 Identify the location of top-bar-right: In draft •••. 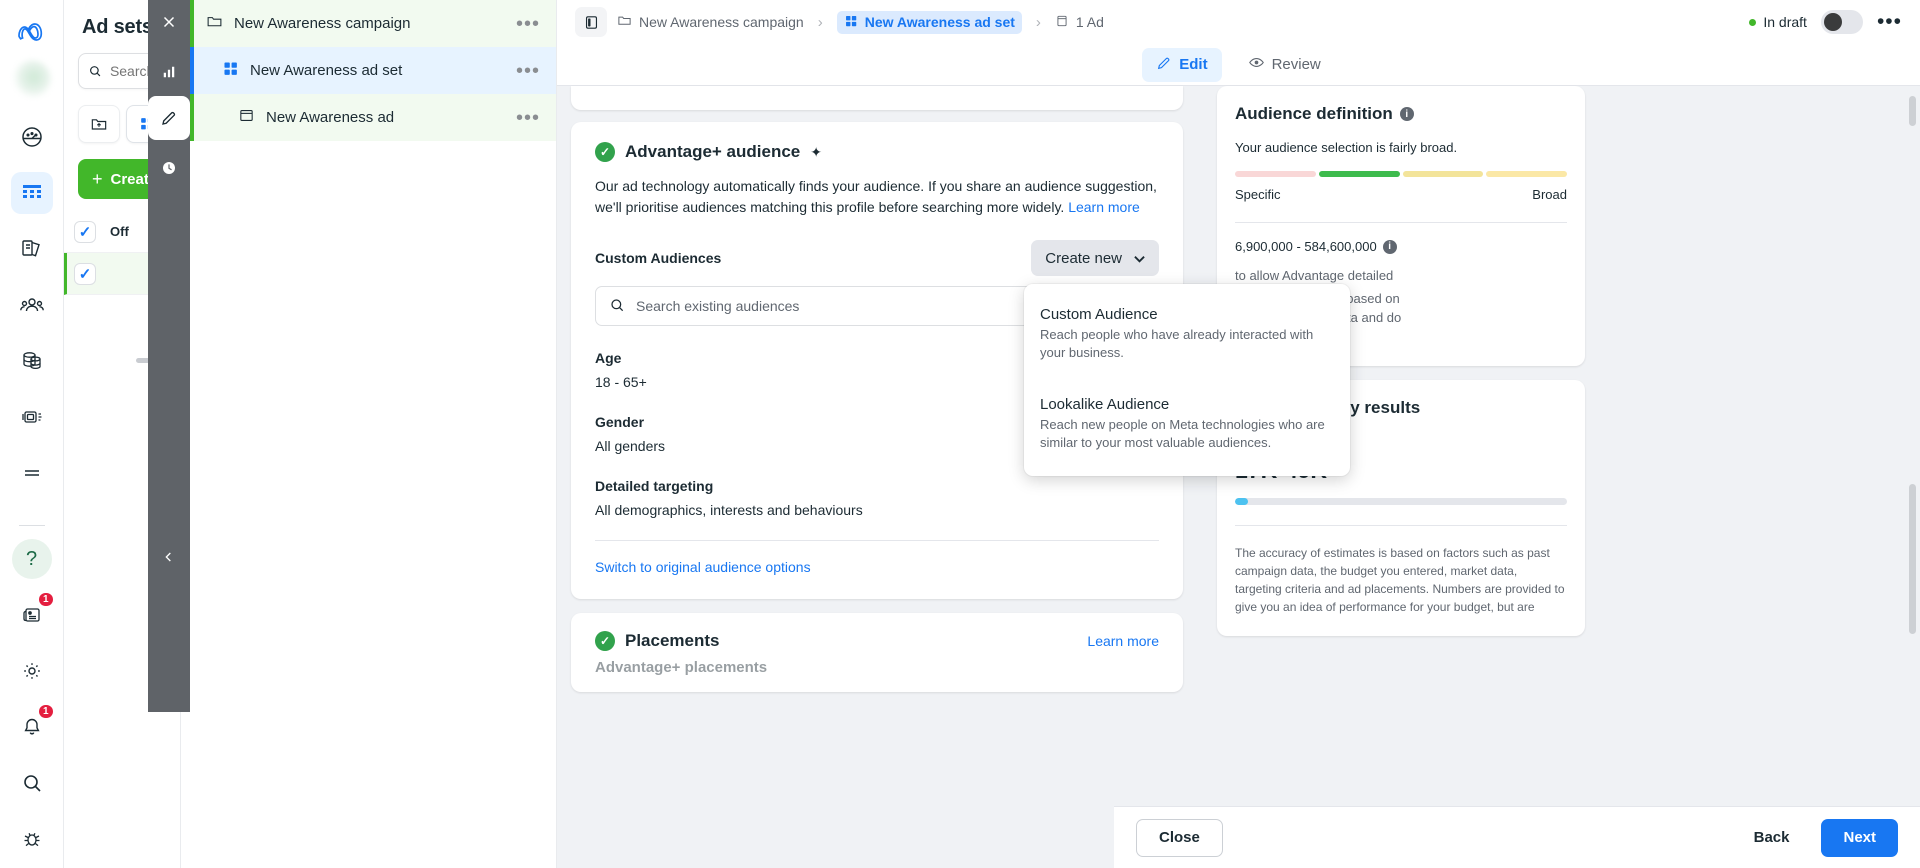
(1825, 22).